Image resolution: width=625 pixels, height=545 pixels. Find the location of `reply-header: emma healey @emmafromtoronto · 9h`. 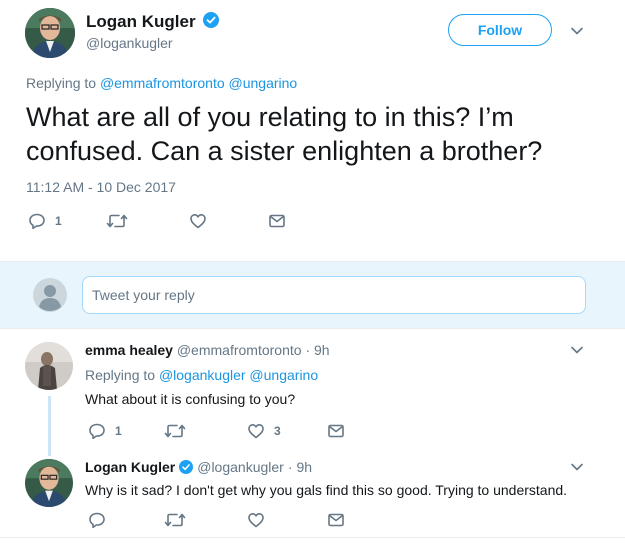

reply-header: emma healey @emmafromtoronto · 9h is located at coordinates (207, 350).